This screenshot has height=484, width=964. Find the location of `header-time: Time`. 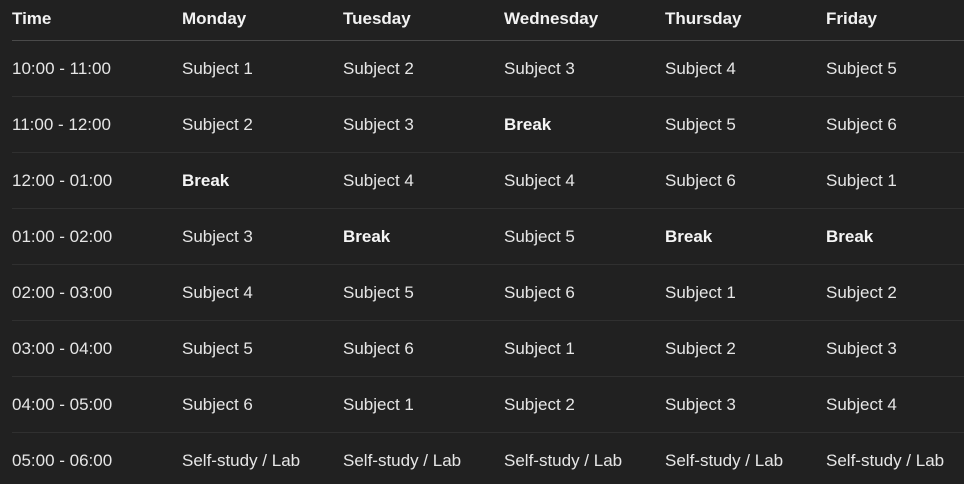

header-time: Time is located at coordinates (97, 20).